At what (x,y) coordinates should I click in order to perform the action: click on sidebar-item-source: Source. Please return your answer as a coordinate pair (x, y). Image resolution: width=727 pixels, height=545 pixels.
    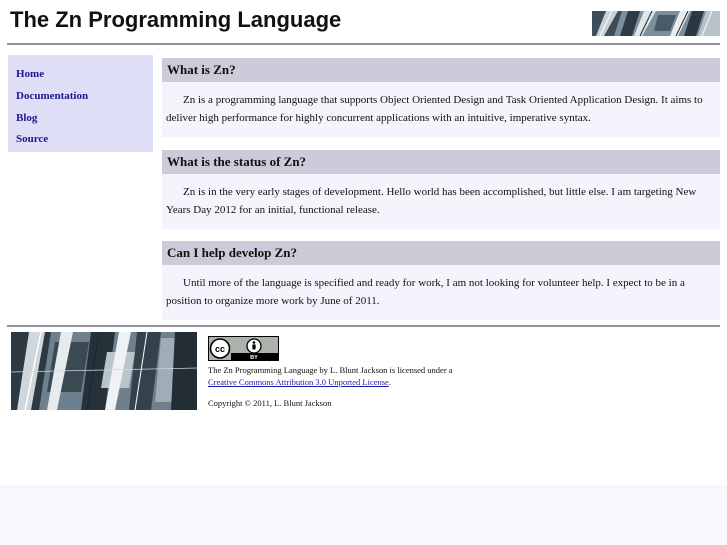
    Looking at the image, I should click on (32, 138).